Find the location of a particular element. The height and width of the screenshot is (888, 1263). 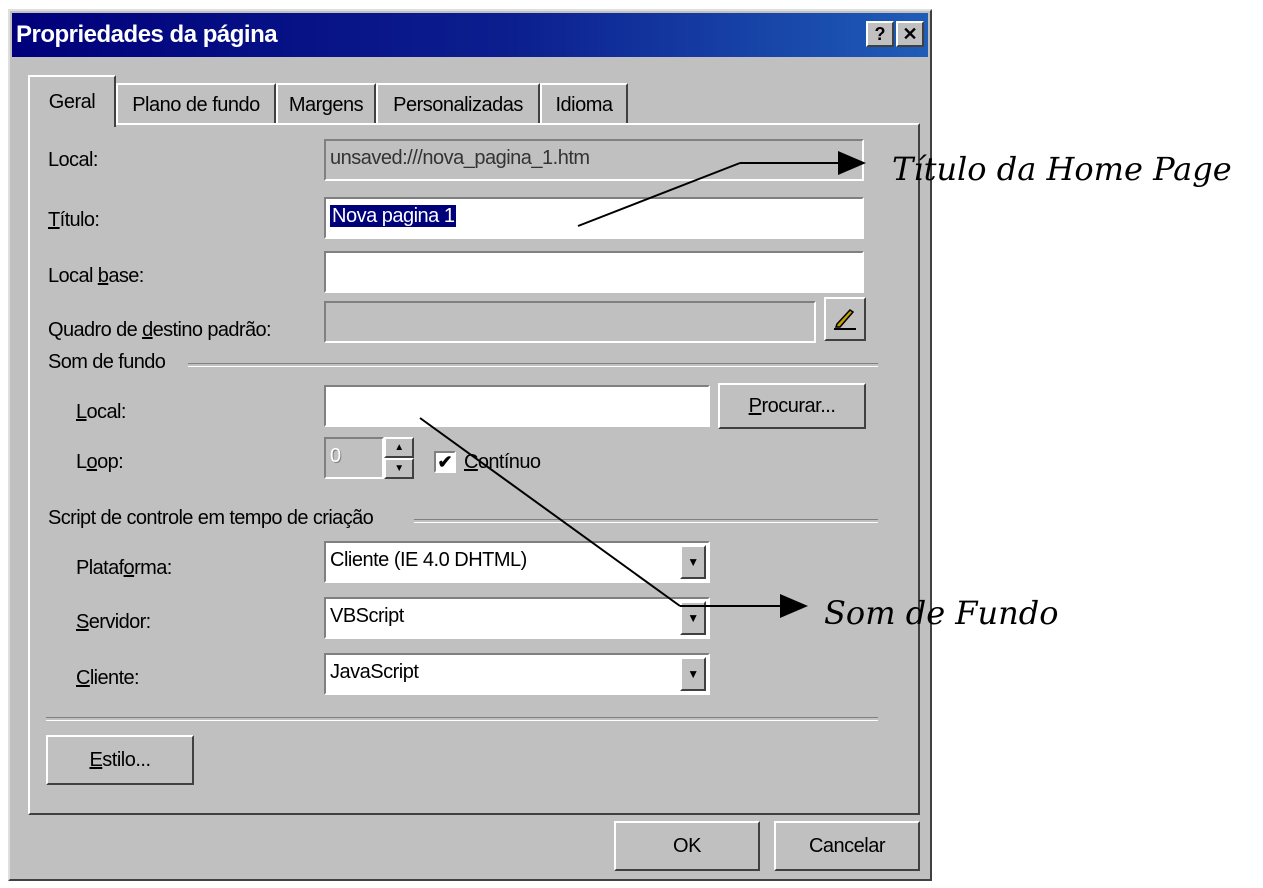

help-button: ? is located at coordinates (880, 34).